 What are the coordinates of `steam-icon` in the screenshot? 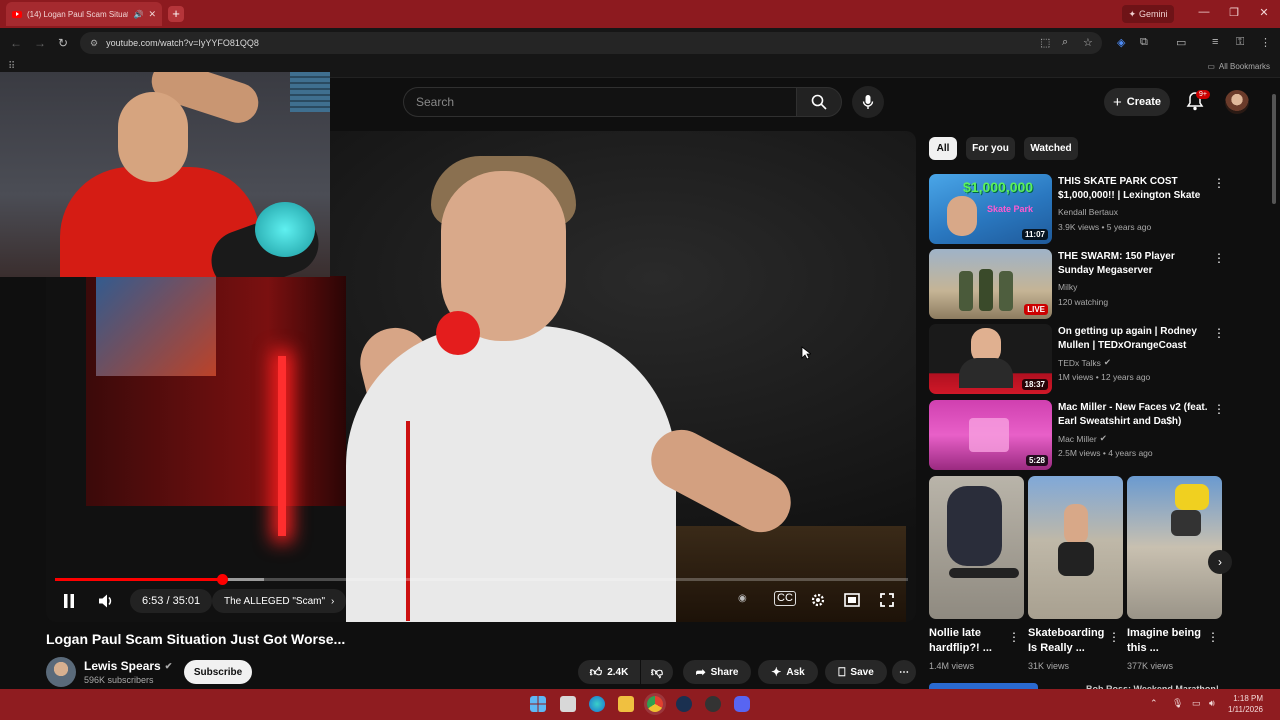 It's located at (684, 704).